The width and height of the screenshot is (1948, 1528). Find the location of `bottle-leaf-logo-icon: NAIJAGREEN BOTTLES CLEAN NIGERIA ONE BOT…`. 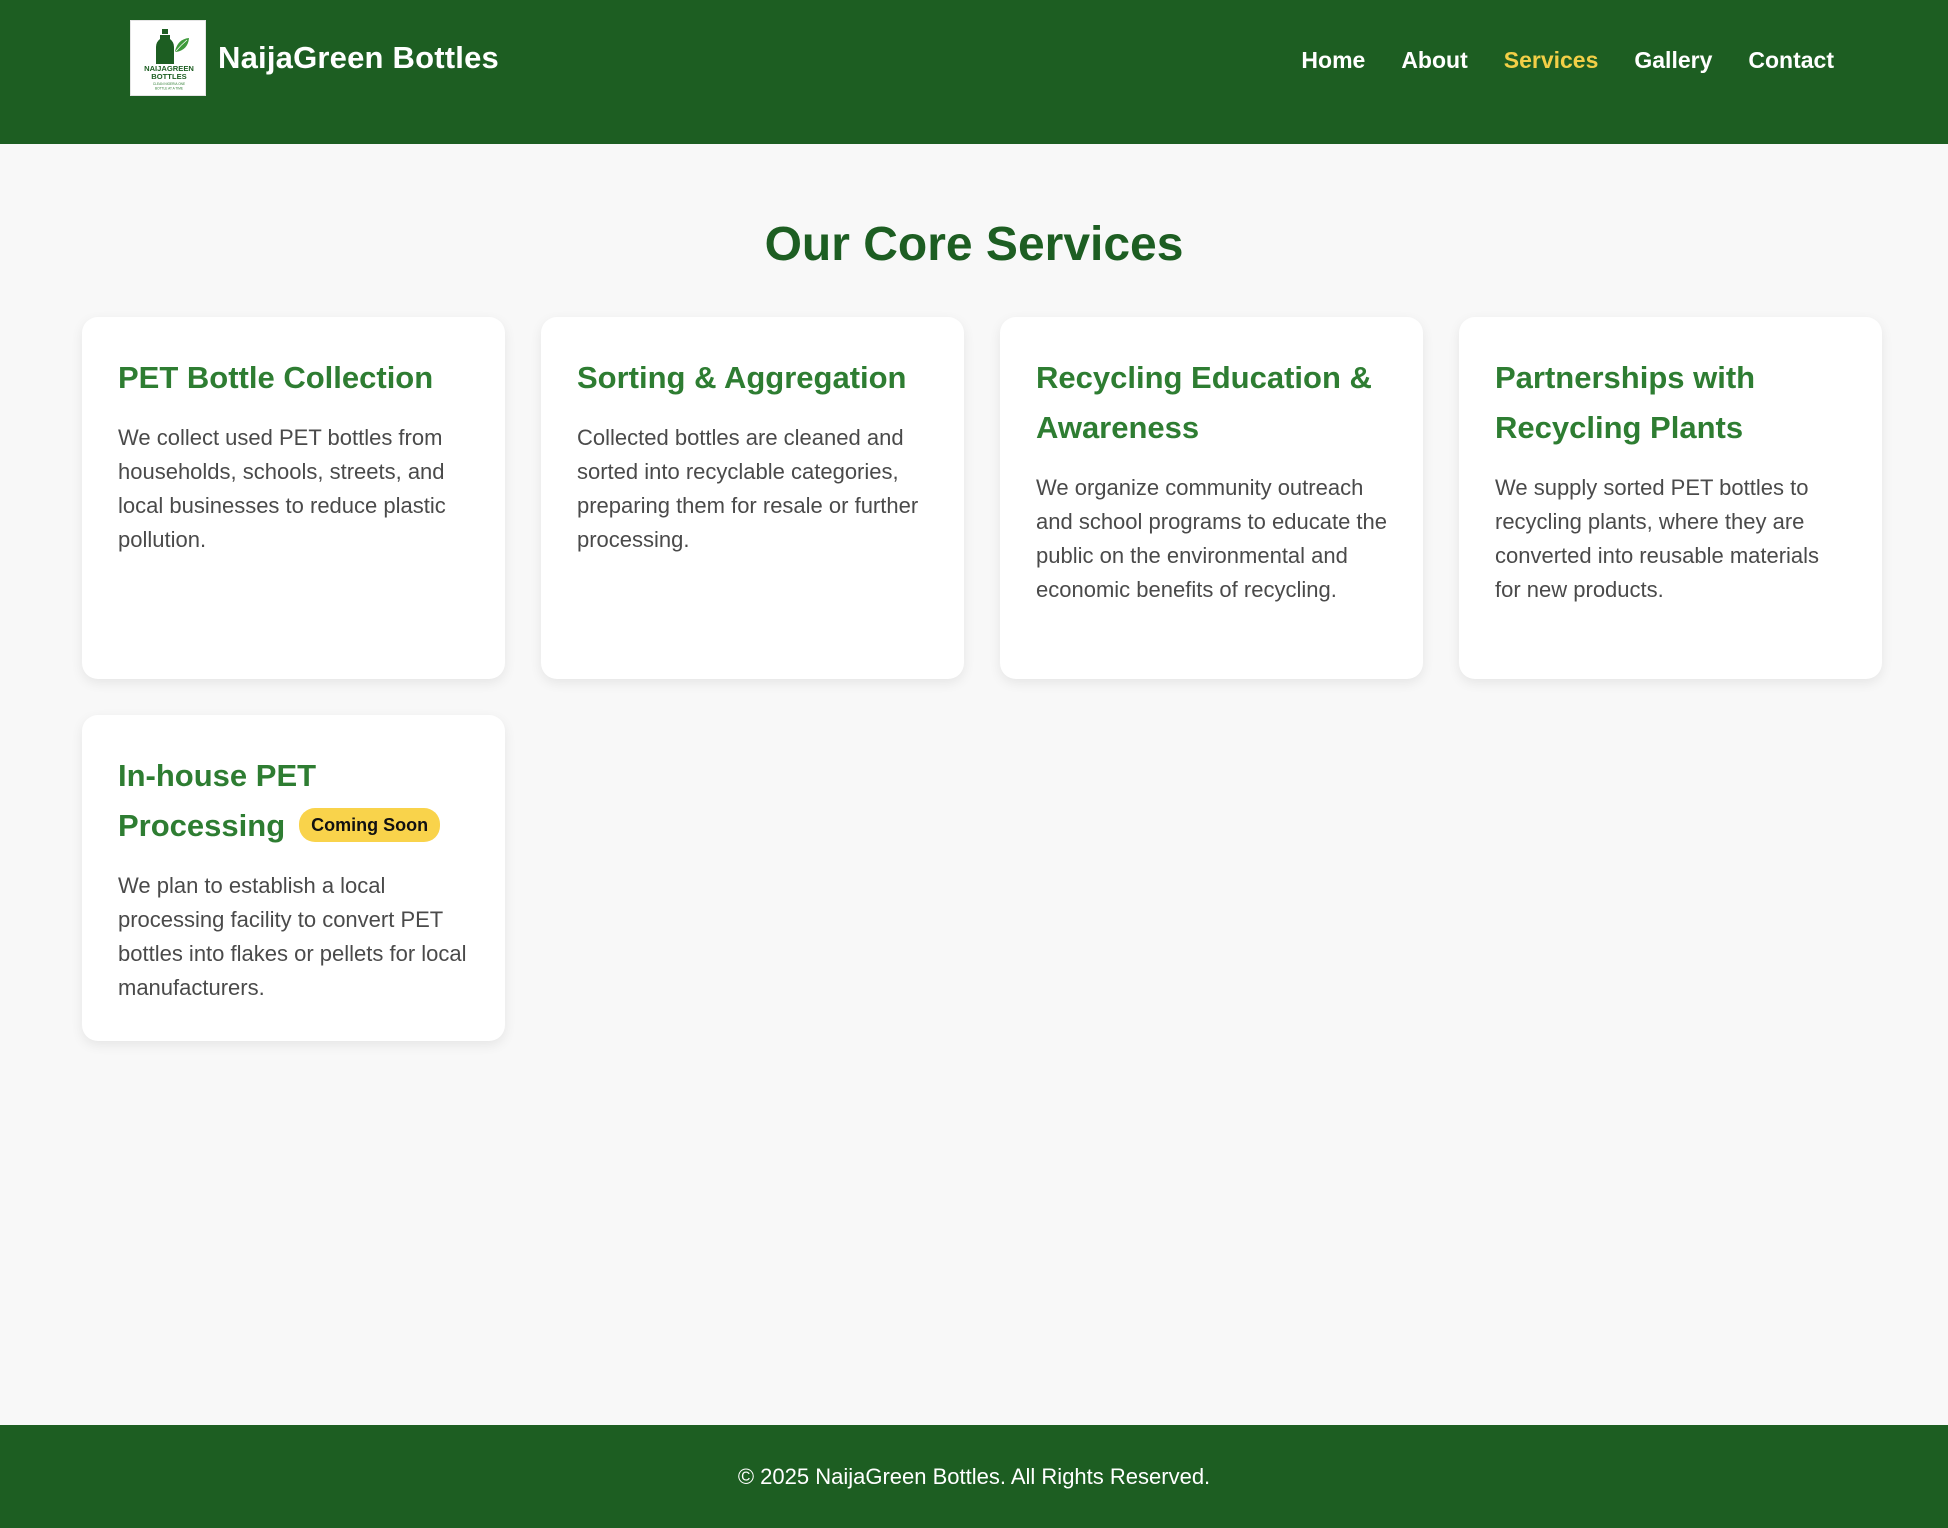

bottle-leaf-logo-icon: NAIJAGREEN BOTTLES CLEAN NIGERIA ONE BOT… is located at coordinates (169, 60).